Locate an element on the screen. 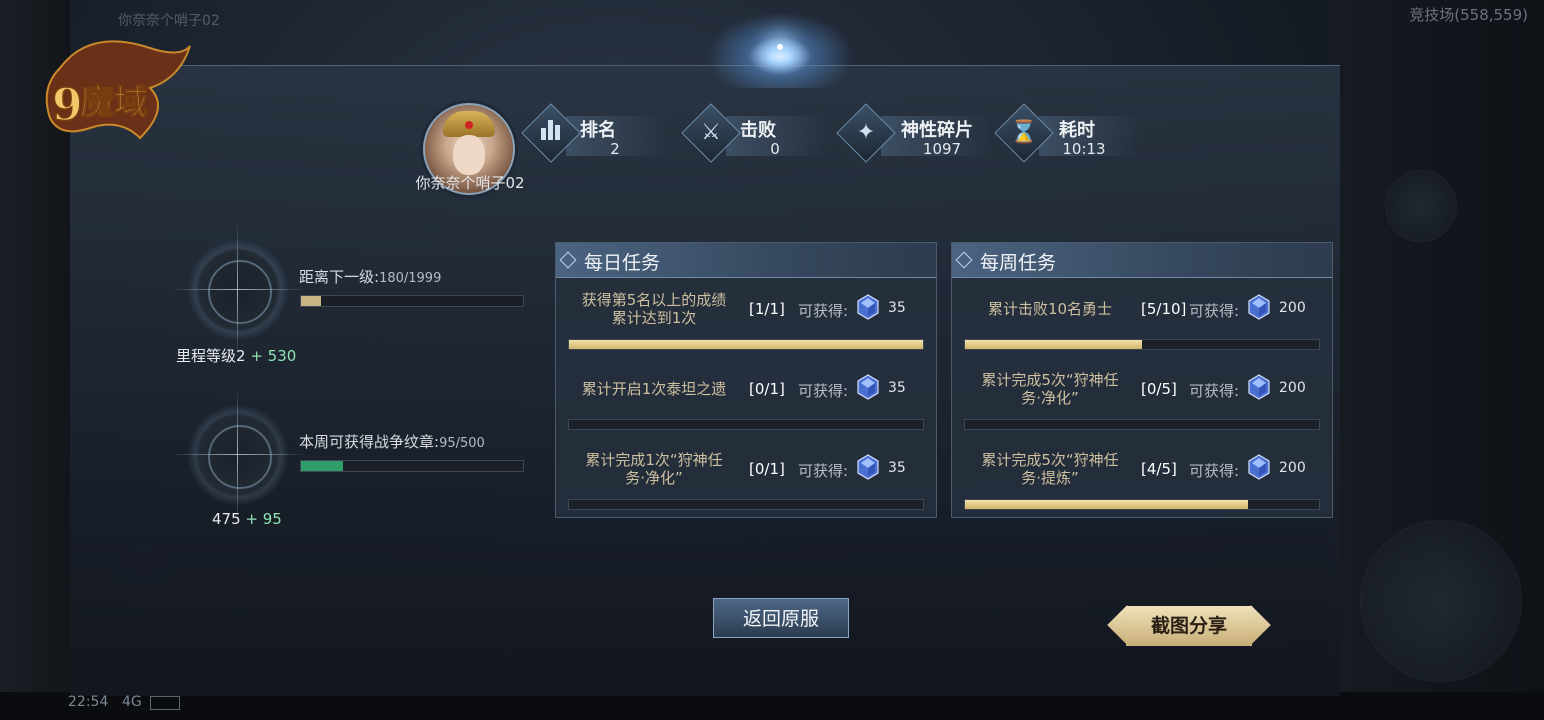 Image resolution: width=1544 pixels, height=720 pixels. stat-time: ⌛ 耗时 10:13 is located at coordinates (1066, 134).